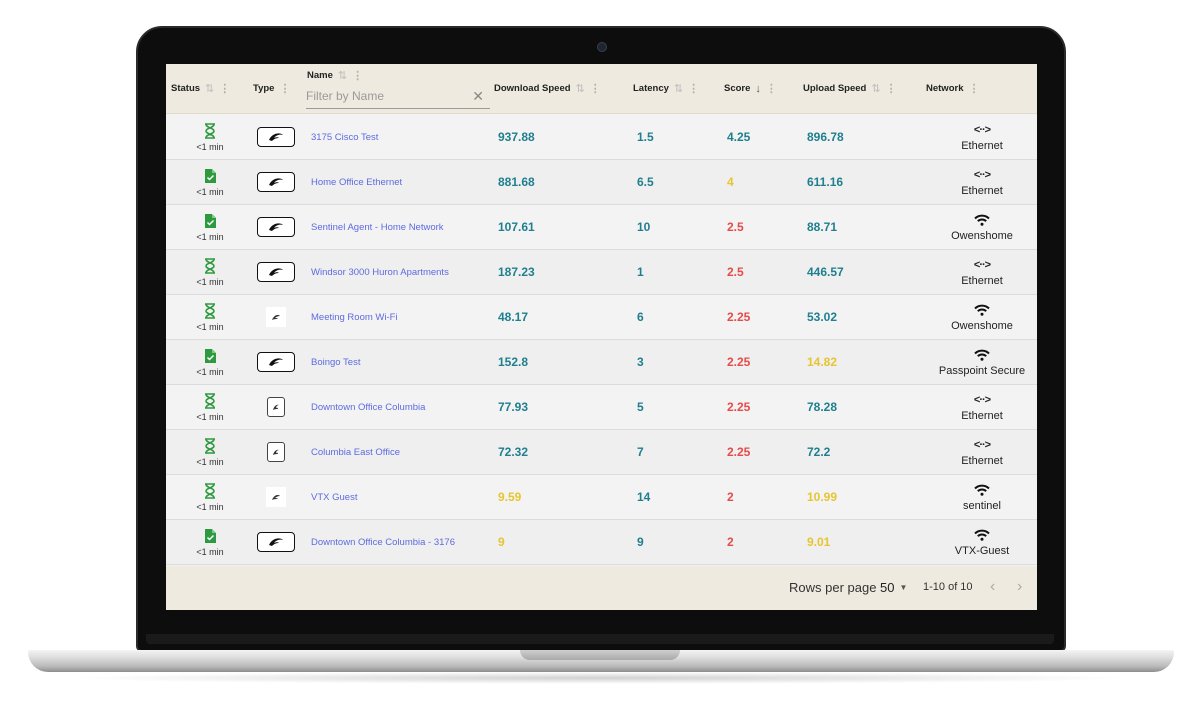  What do you see at coordinates (401, 497) in the screenshot?
I see `agent-name-link: VTX Guest` at bounding box center [401, 497].